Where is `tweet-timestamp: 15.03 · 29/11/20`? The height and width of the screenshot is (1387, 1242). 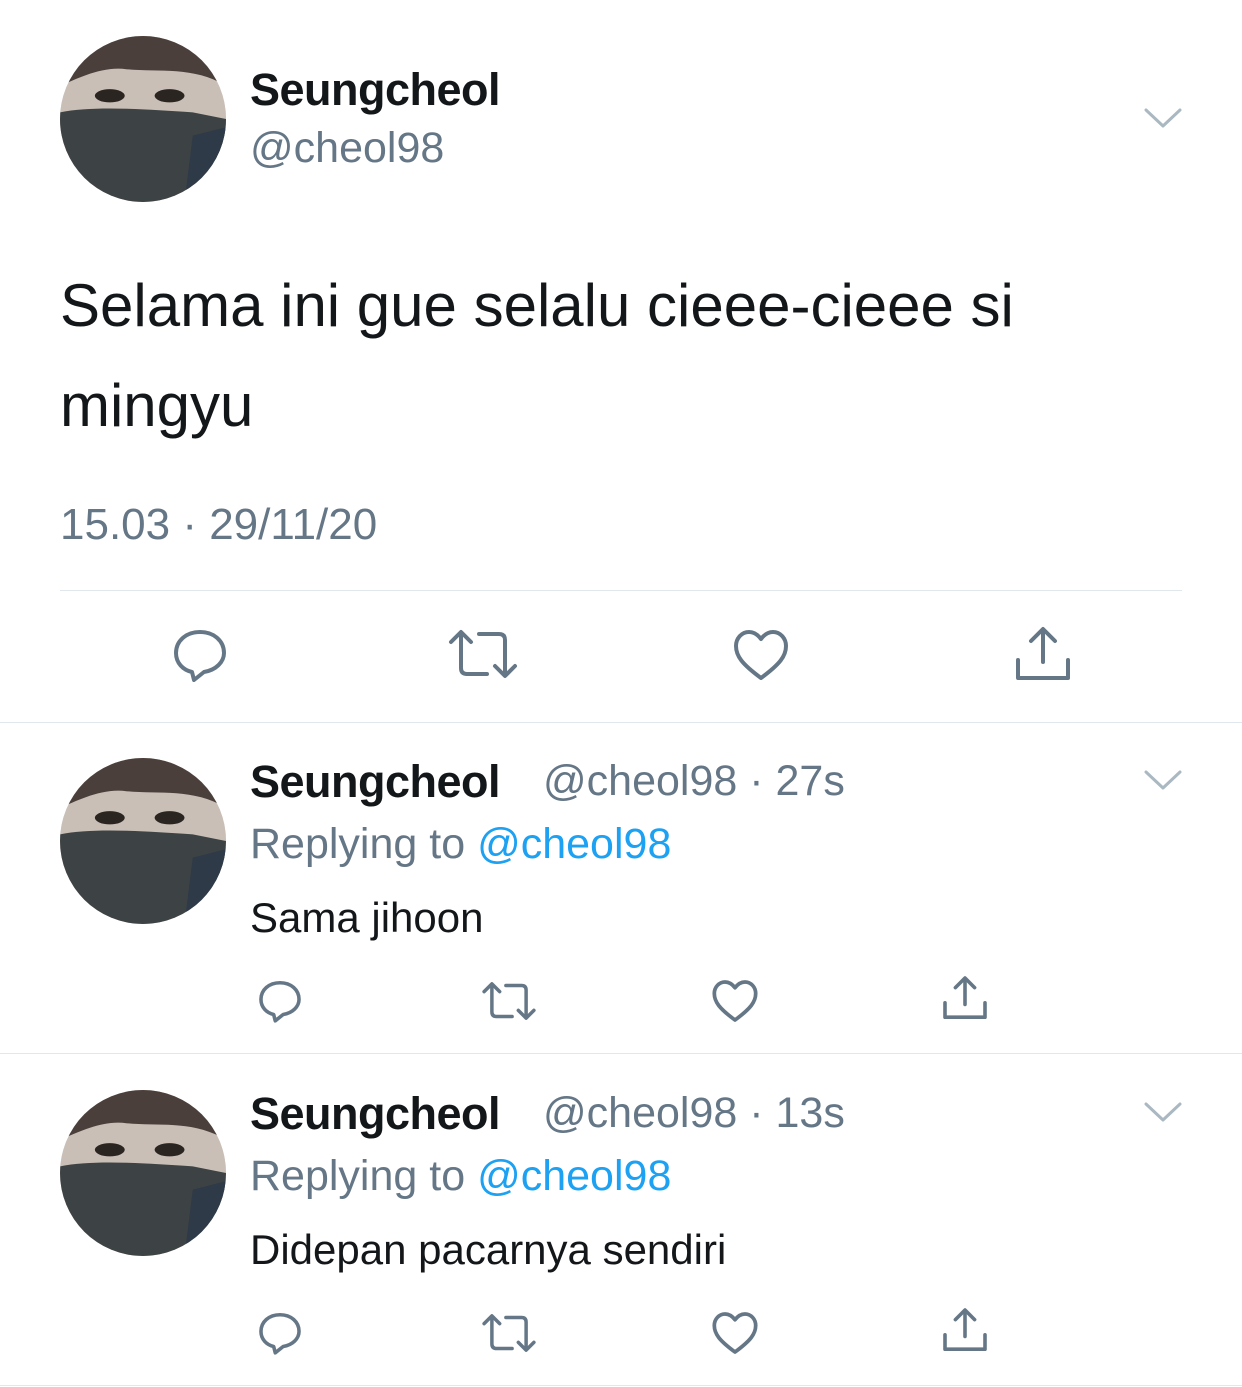 tweet-timestamp: 15.03 · 29/11/20 is located at coordinates (218, 525).